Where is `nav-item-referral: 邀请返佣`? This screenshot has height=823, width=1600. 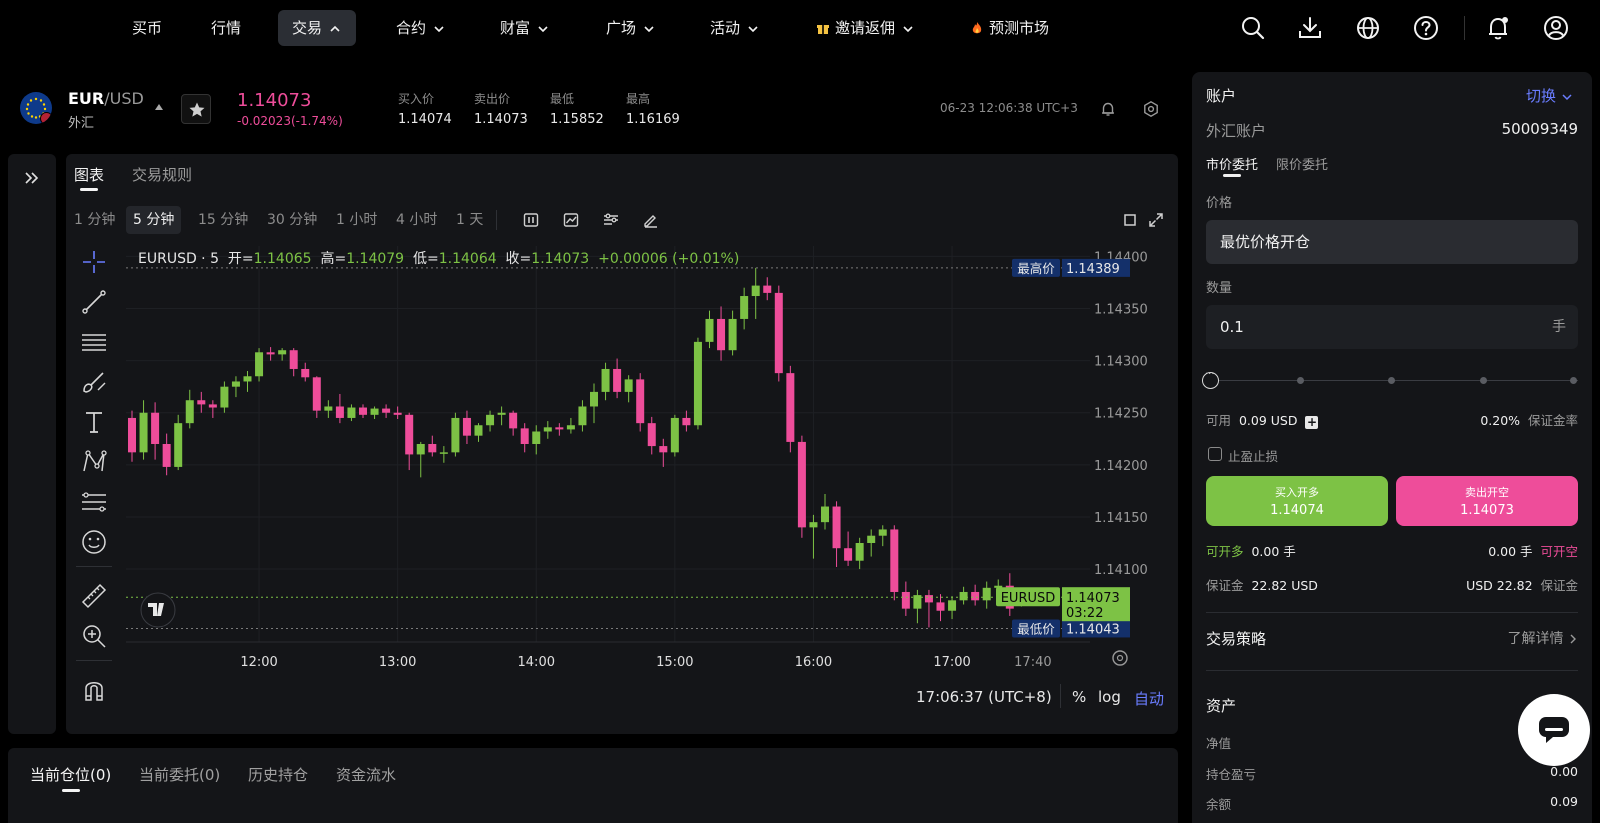
nav-item-referral: 邀请返佣 is located at coordinates (865, 28).